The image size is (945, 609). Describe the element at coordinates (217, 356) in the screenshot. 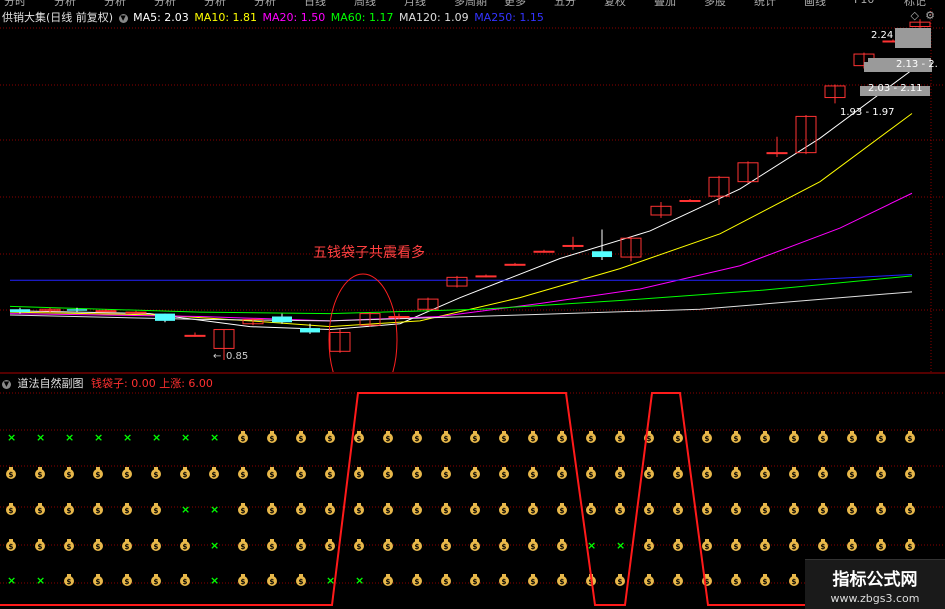

I see `low-price-label: ←` at that location.